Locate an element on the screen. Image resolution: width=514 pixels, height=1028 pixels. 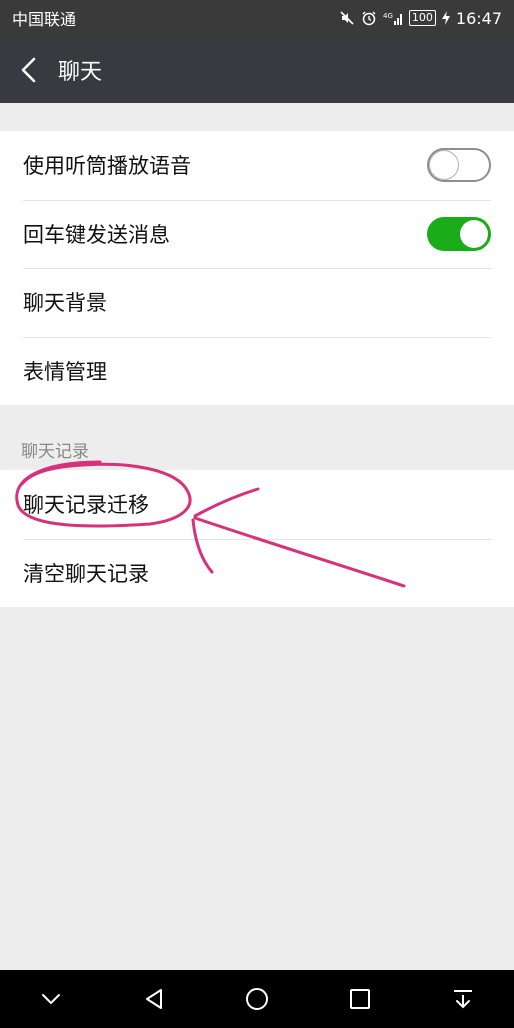
setting-row-chat-background: 聊天背景 is located at coordinates (257, 302).